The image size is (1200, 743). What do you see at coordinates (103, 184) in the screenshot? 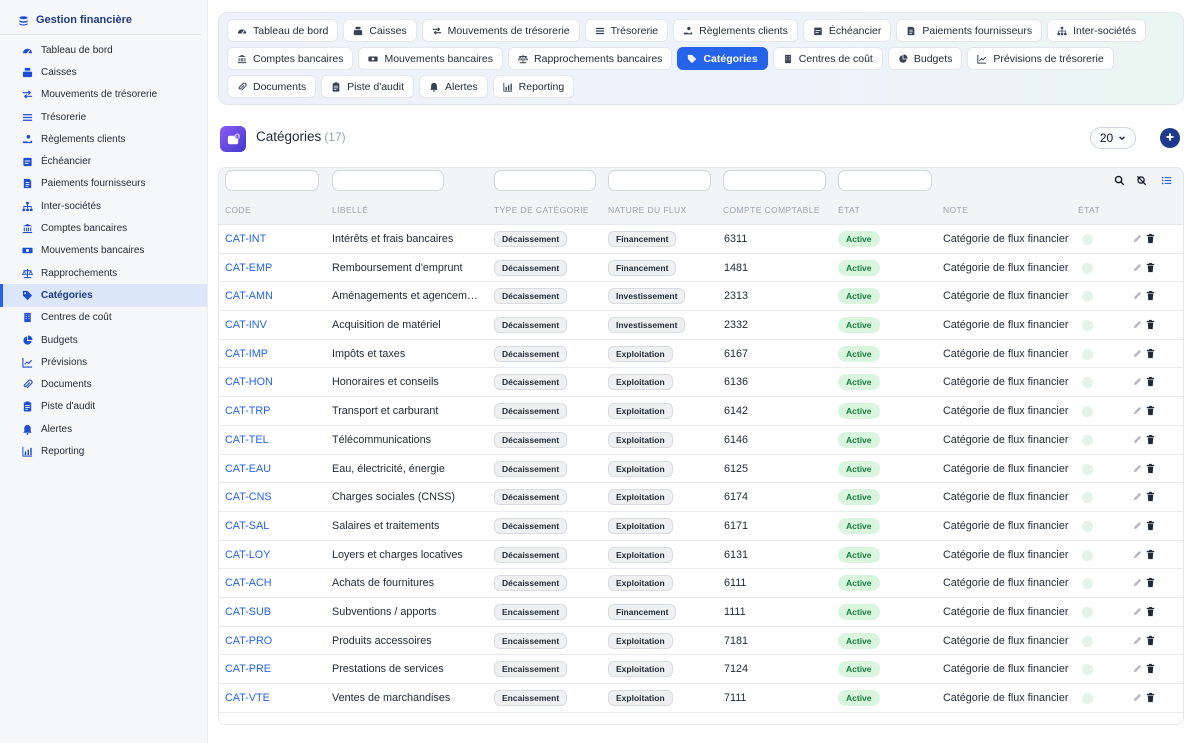
I see `sidebar-item-paiements-fournisseurs: Paiements fournisseurs` at bounding box center [103, 184].